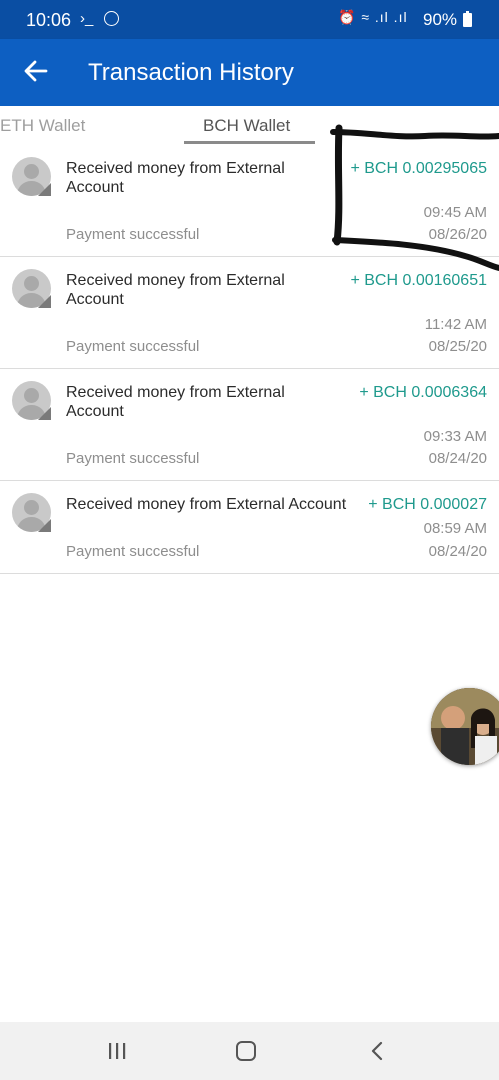 The width and height of the screenshot is (499, 1080). Describe the element at coordinates (49, 20) in the screenshot. I see `status-time: 10:06` at that location.